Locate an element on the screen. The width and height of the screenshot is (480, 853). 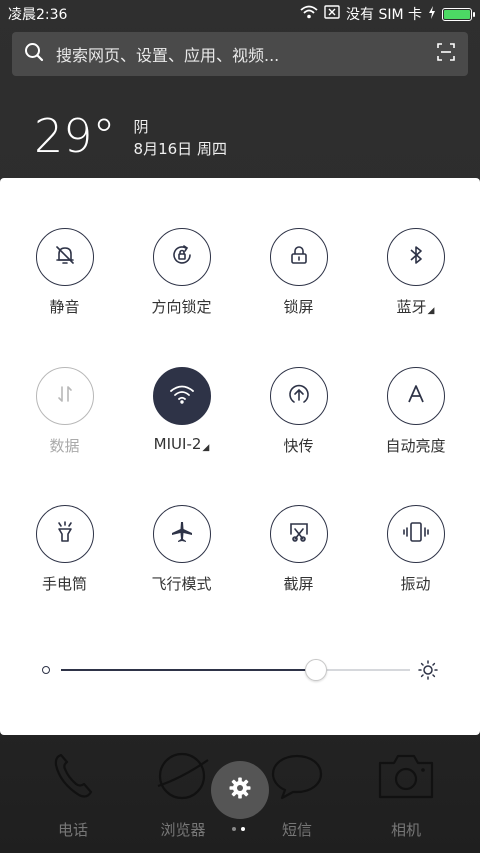
toggle-lock-screen-circle is located at coordinates (298, 257).